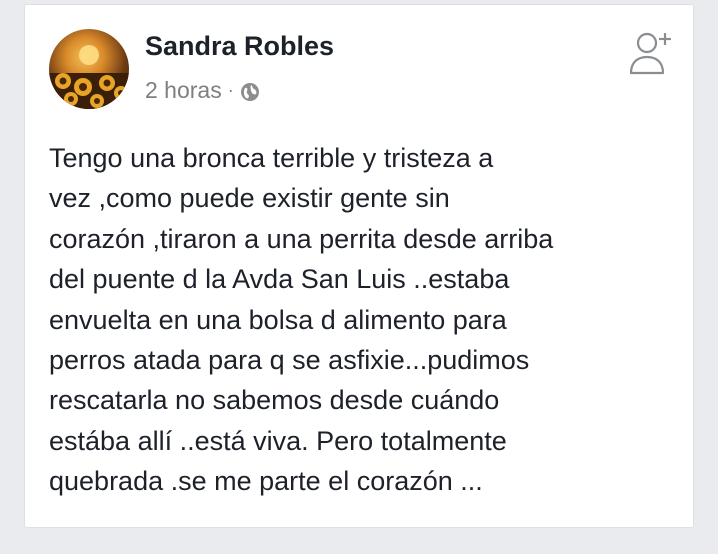 The height and width of the screenshot is (554, 718). I want to click on avatar, so click(89, 69).